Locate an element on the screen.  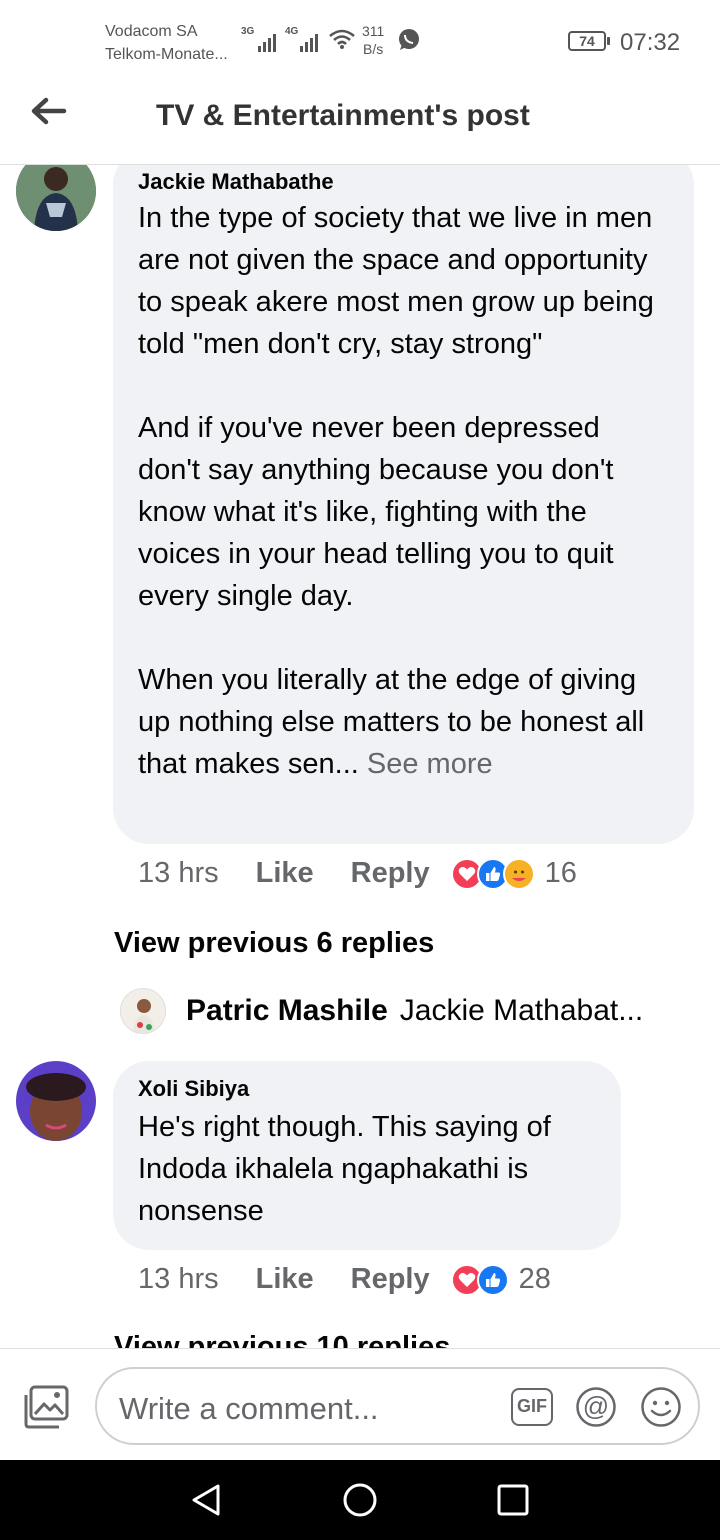
reaction-count: 28 is located at coordinates (534, 1279).